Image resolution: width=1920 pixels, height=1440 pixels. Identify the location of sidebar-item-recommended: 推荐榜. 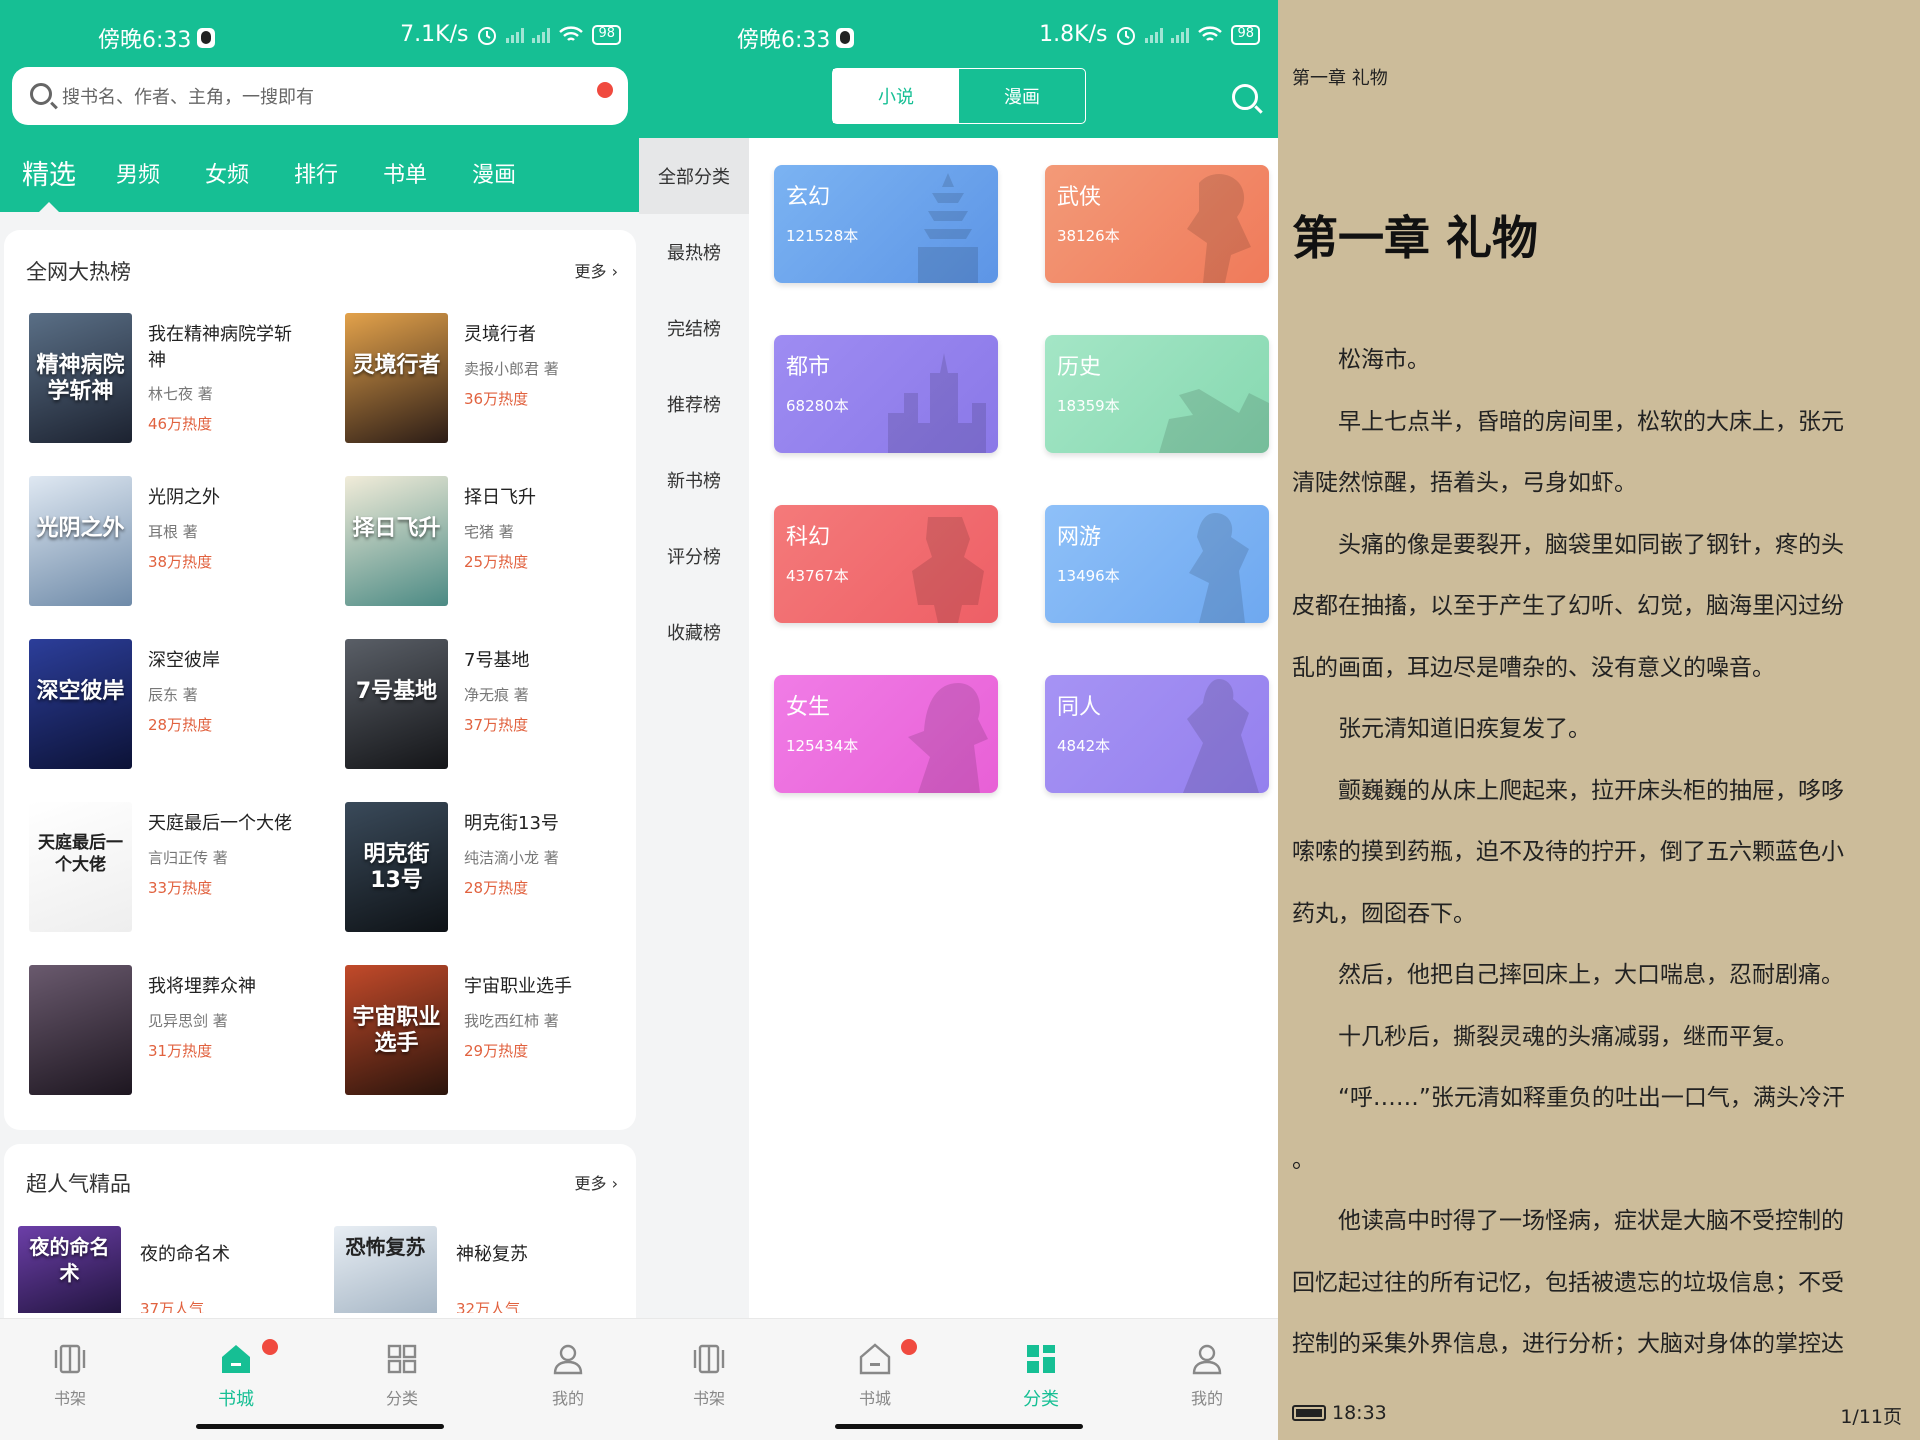
(694, 404).